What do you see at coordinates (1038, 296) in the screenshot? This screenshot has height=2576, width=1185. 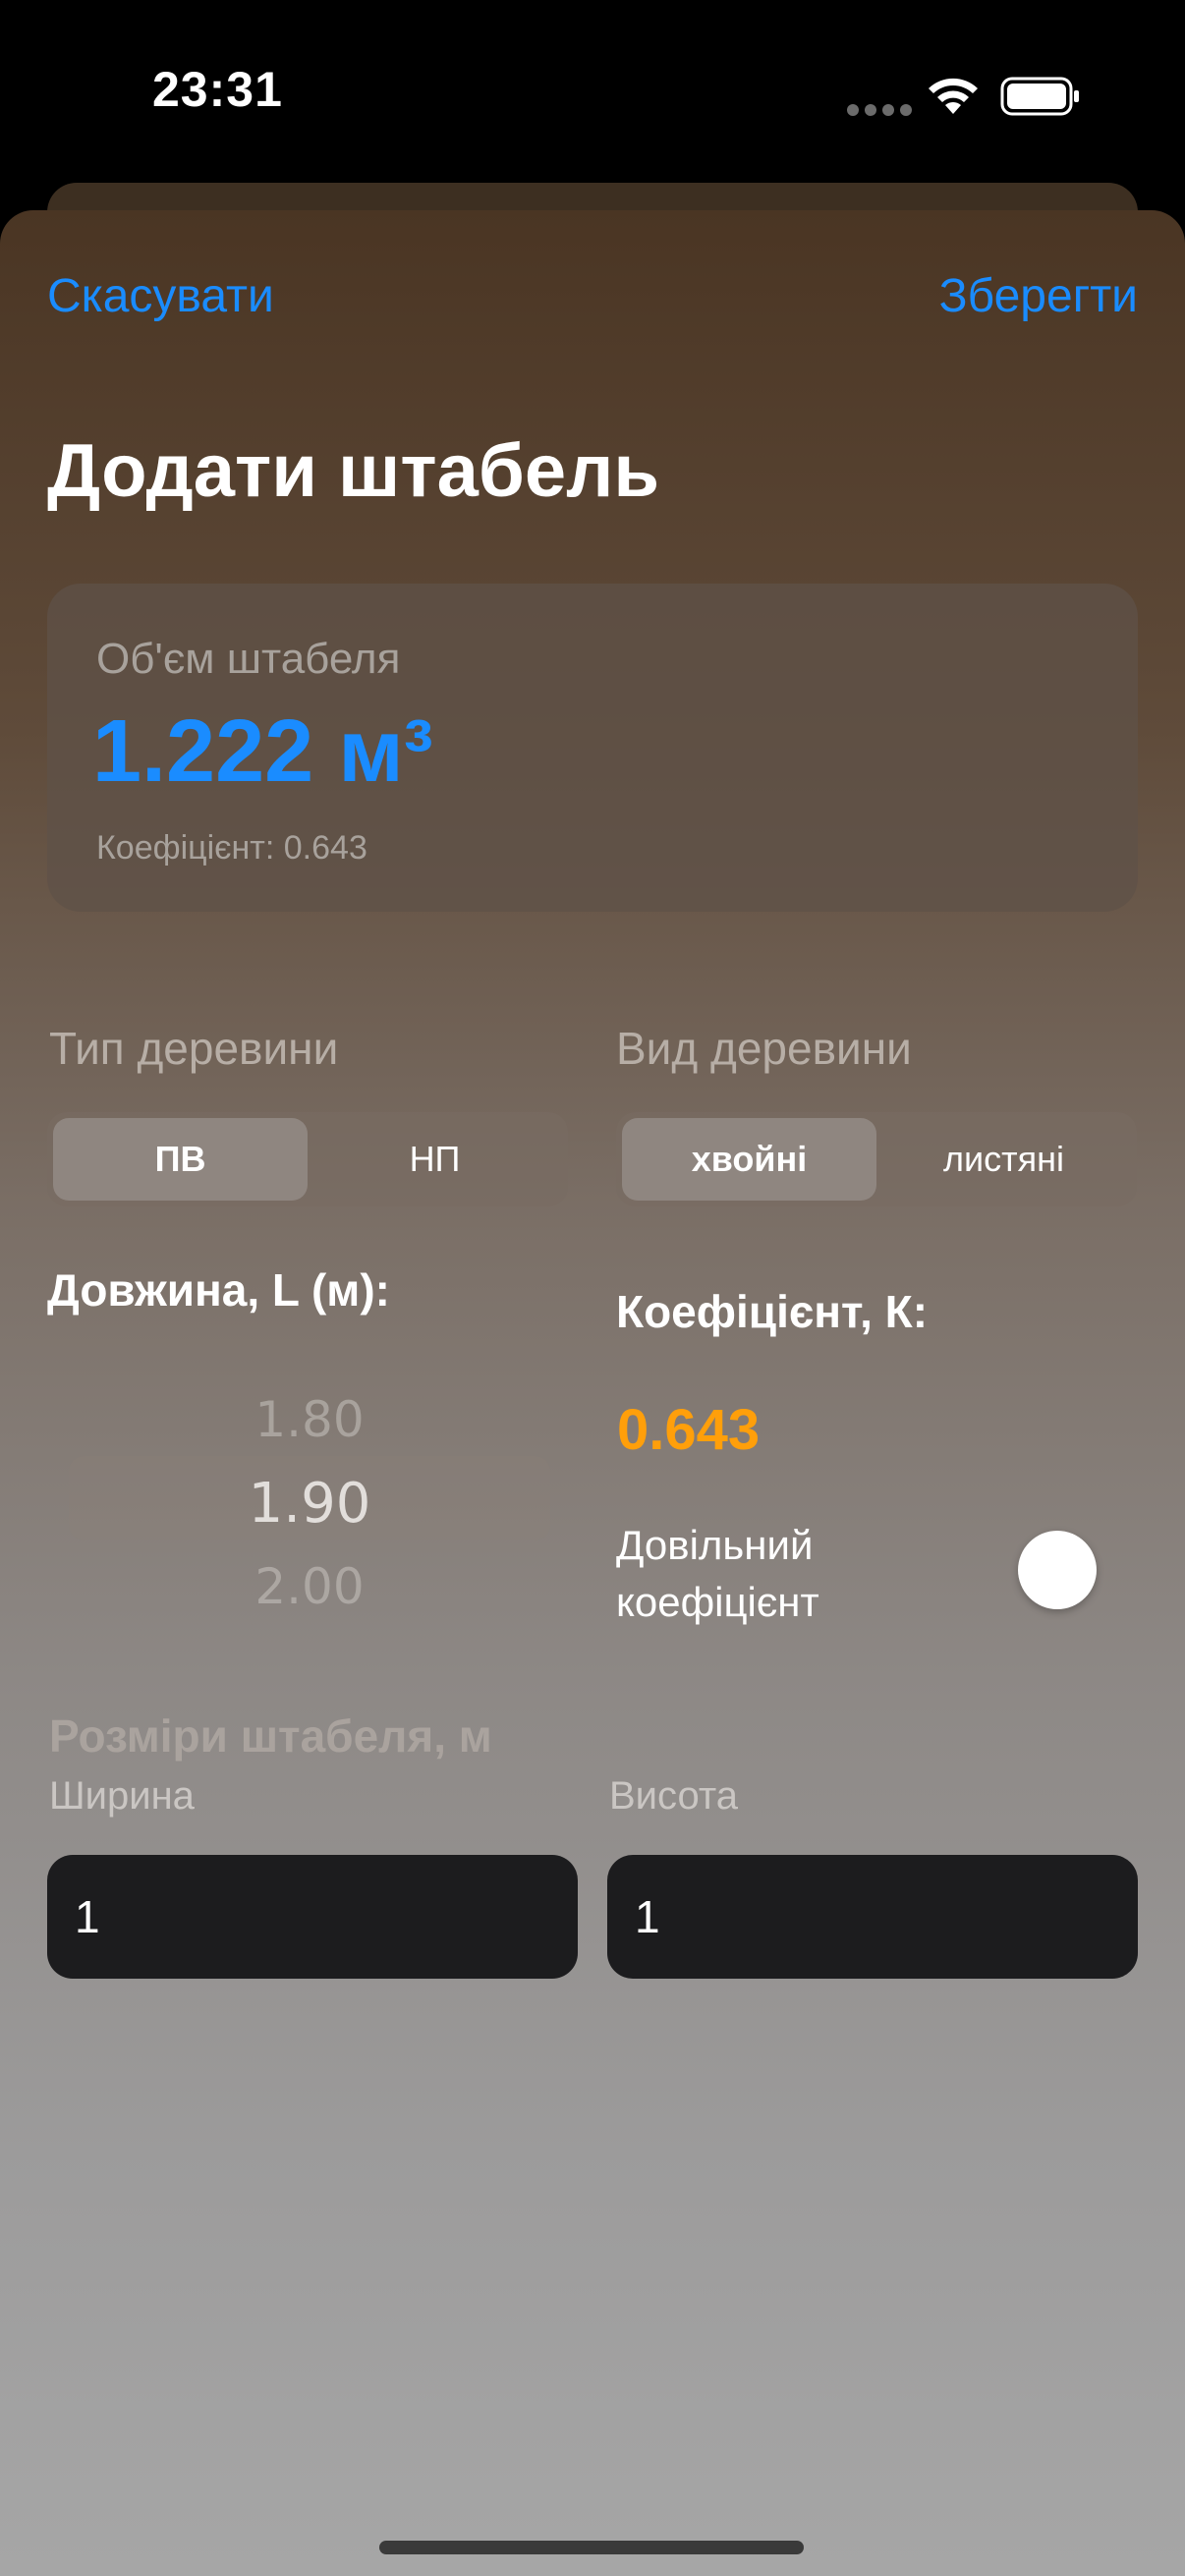 I see `save-button: Зберегти` at bounding box center [1038, 296].